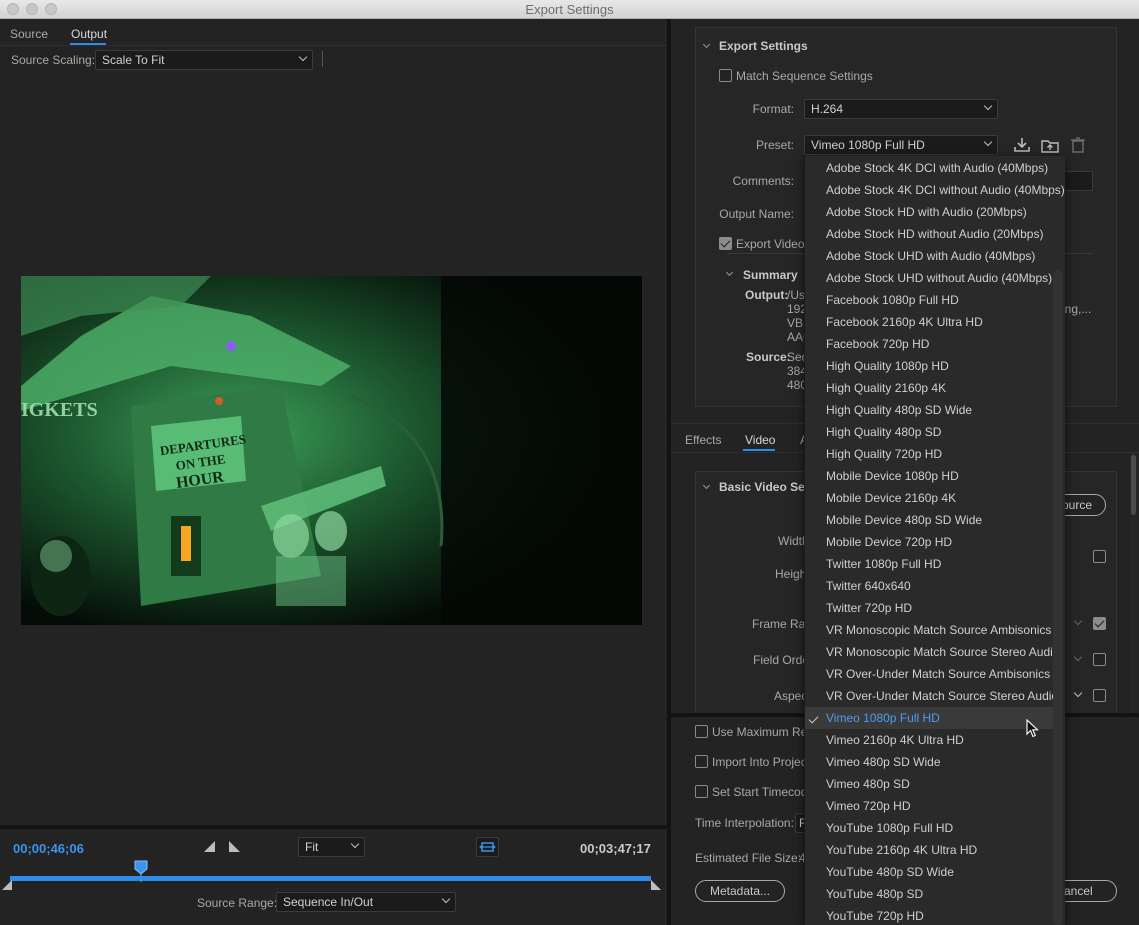  What do you see at coordinates (929, 388) in the screenshot?
I see `preset-menu-item: High Quality 2160p 4K` at bounding box center [929, 388].